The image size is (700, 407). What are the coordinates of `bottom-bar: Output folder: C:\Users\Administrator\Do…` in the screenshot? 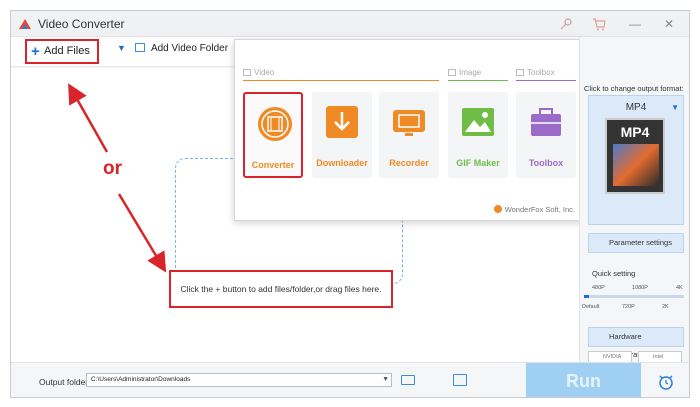 It's located at (350, 379).